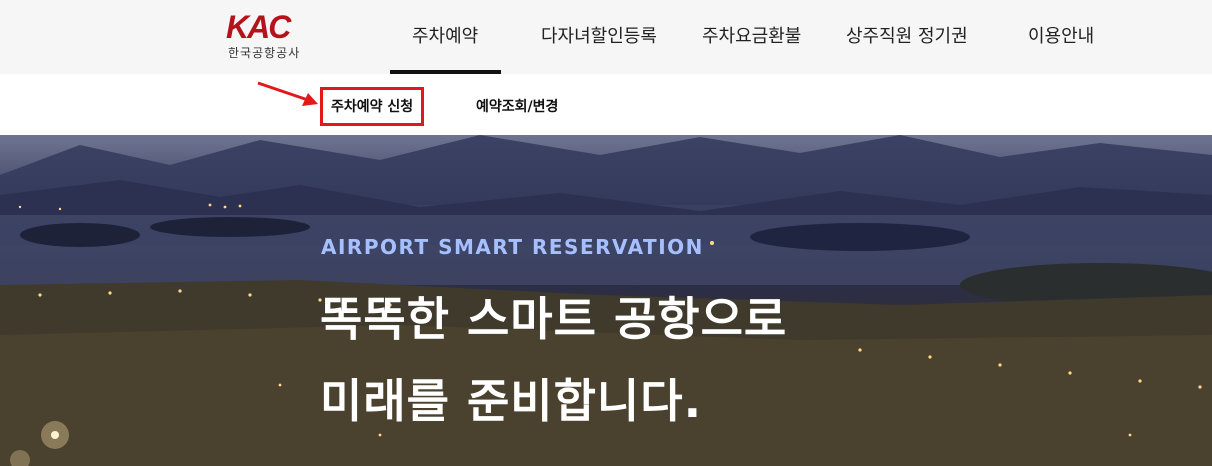  What do you see at coordinates (372, 106) in the screenshot?
I see `sub-reservation-apply: 주차예약 신청` at bounding box center [372, 106].